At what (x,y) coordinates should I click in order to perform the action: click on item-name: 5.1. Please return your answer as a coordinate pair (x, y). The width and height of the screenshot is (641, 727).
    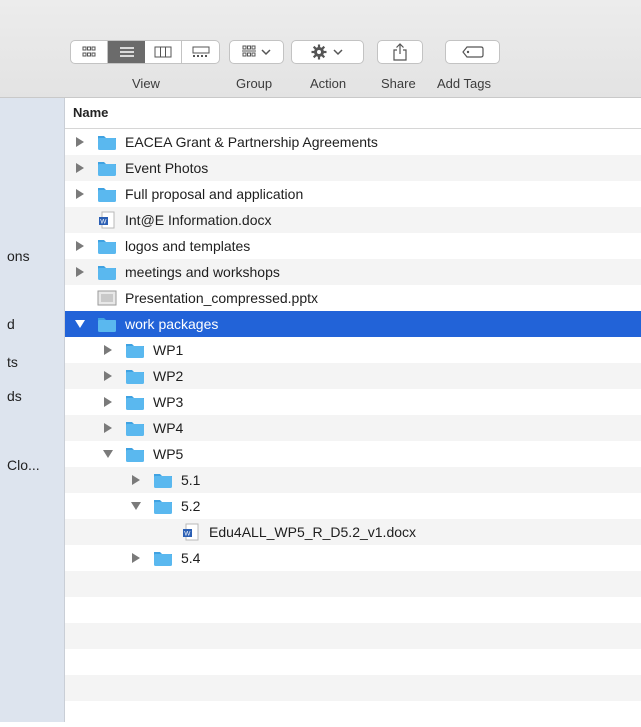
    Looking at the image, I should click on (191, 480).